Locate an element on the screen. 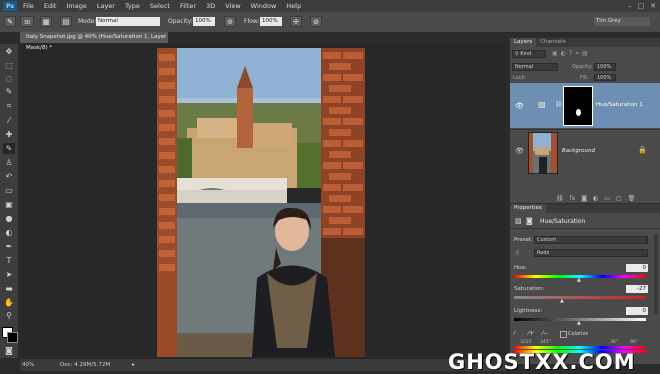 The width and height of the screenshot is (660, 374). eyedropper-plus-icon: ⁄+ is located at coordinates (531, 333).